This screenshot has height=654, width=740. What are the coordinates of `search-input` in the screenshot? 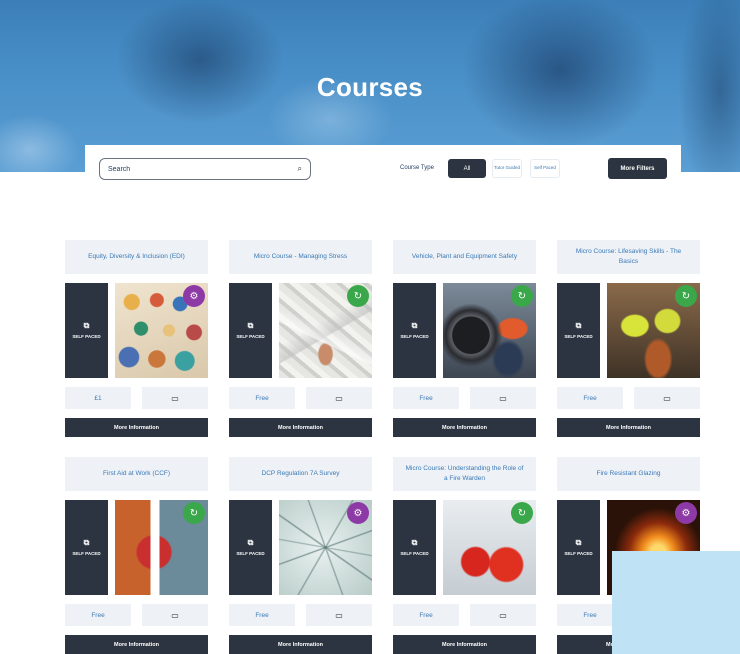 It's located at (203, 169).